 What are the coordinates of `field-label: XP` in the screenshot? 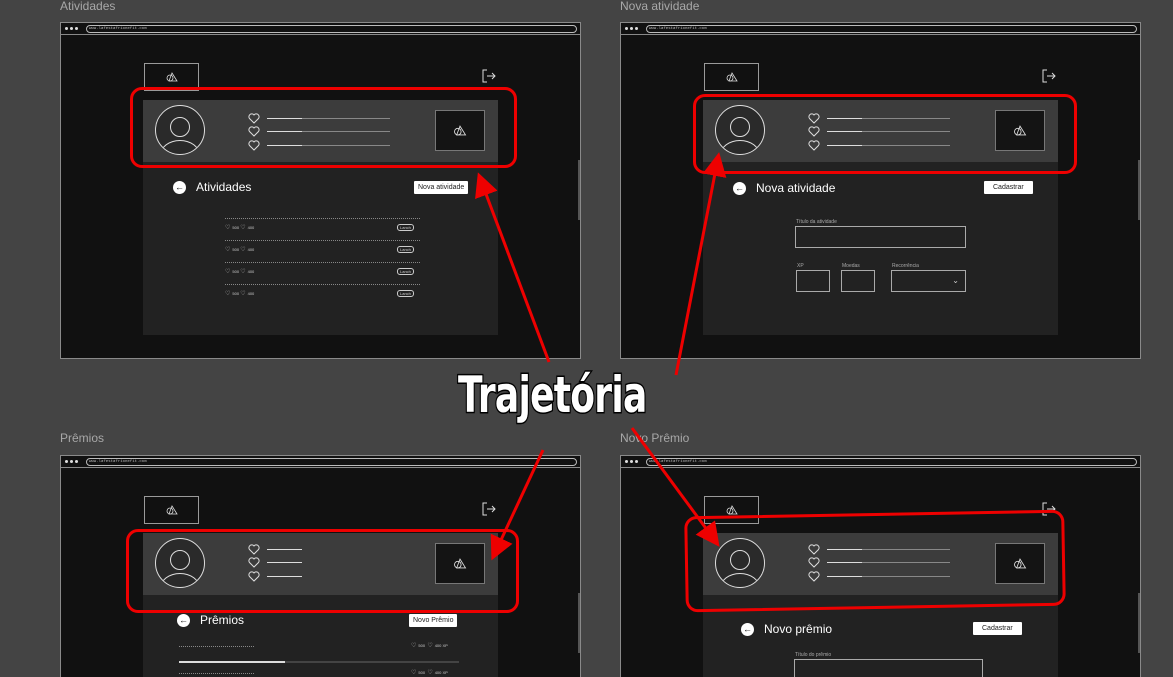 It's located at (800, 266).